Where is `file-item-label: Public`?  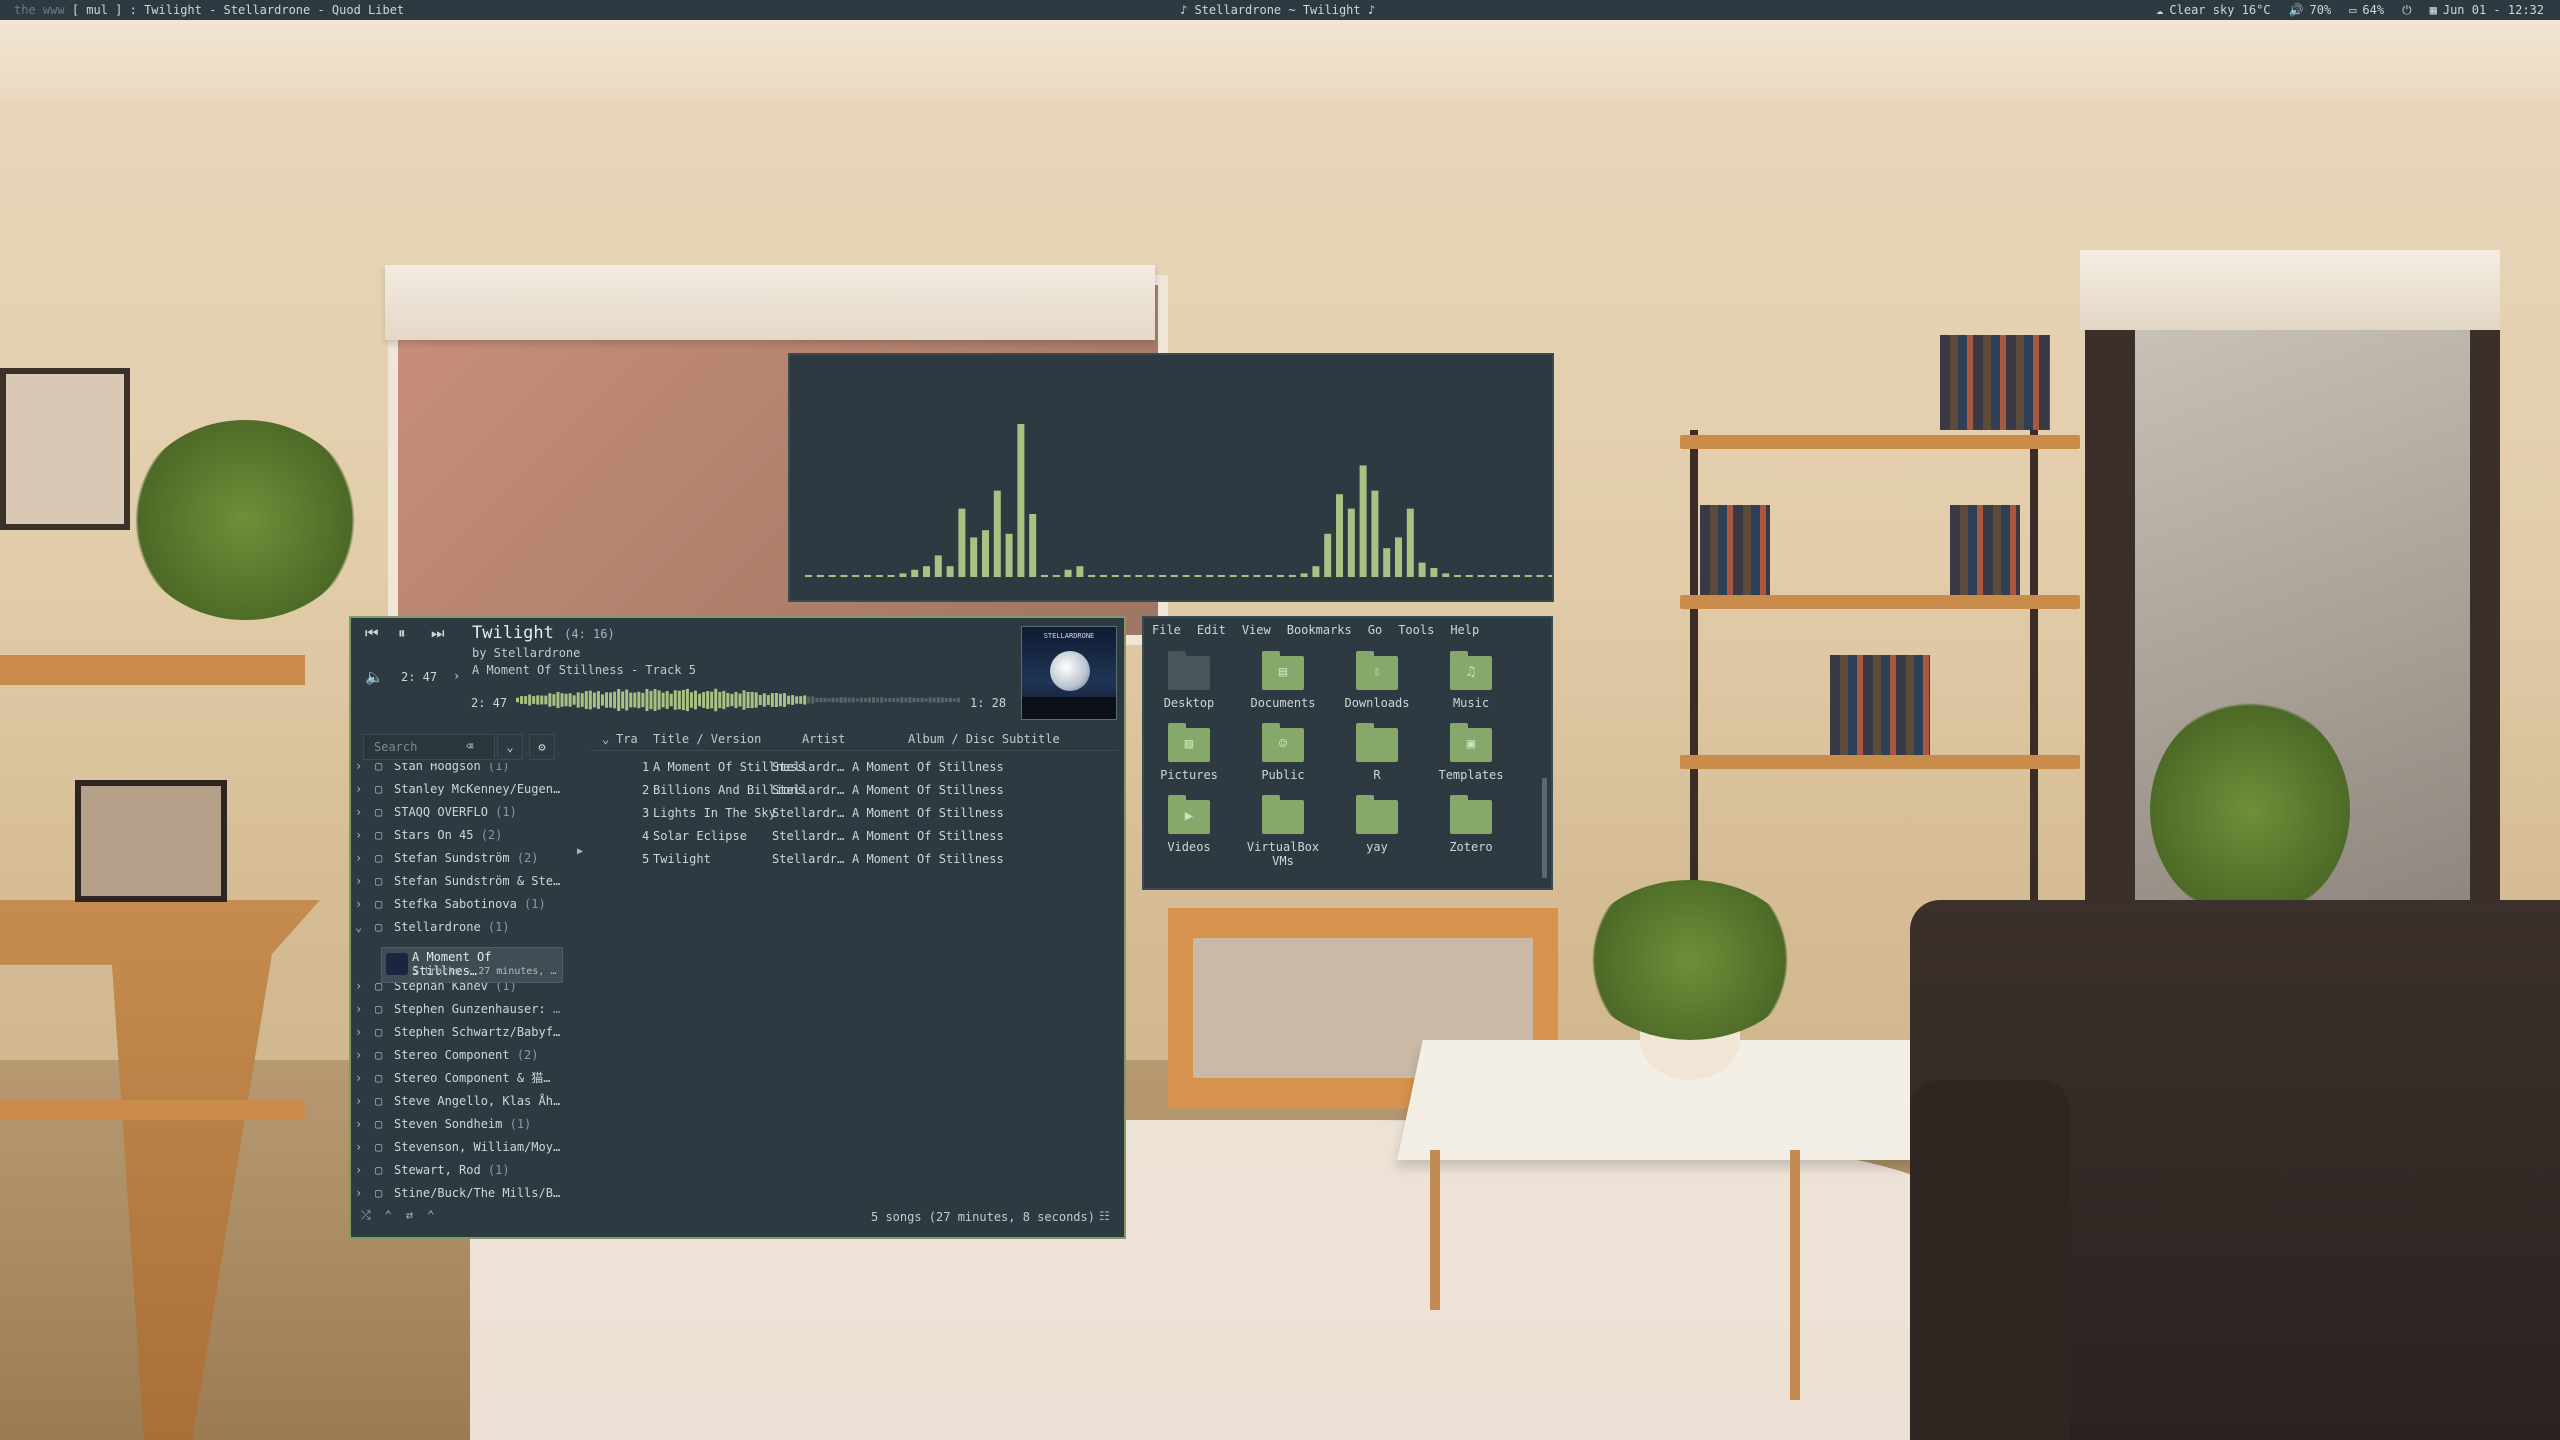 file-item-label: Public is located at coordinates (1283, 775).